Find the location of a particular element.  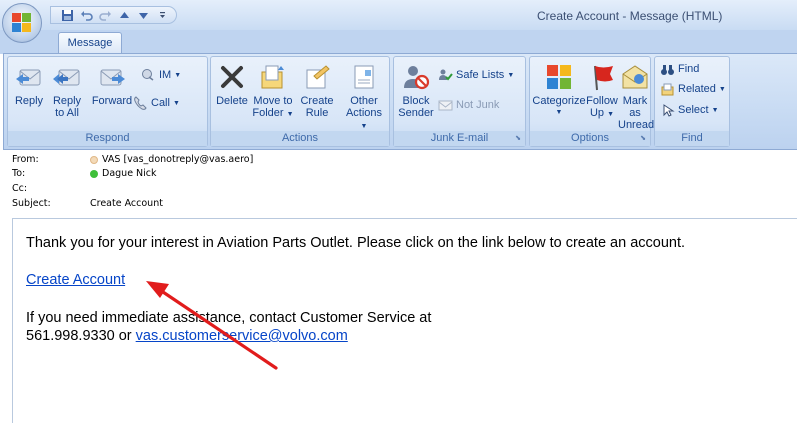

title-bar: Create Account - Message (HTML) is located at coordinates (398, 15).